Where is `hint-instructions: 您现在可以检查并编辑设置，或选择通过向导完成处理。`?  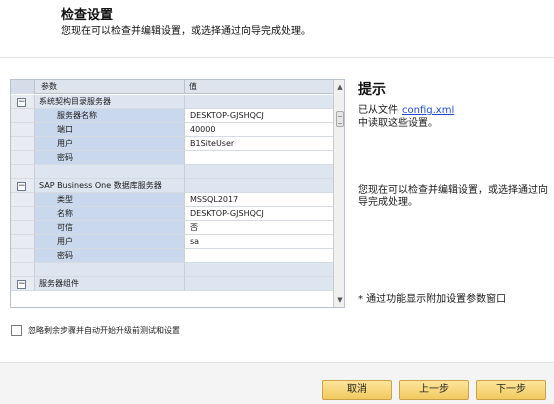
hint-instructions: 您现在可以检查并编辑设置，或选择通过向导完成处理。 is located at coordinates (453, 196).